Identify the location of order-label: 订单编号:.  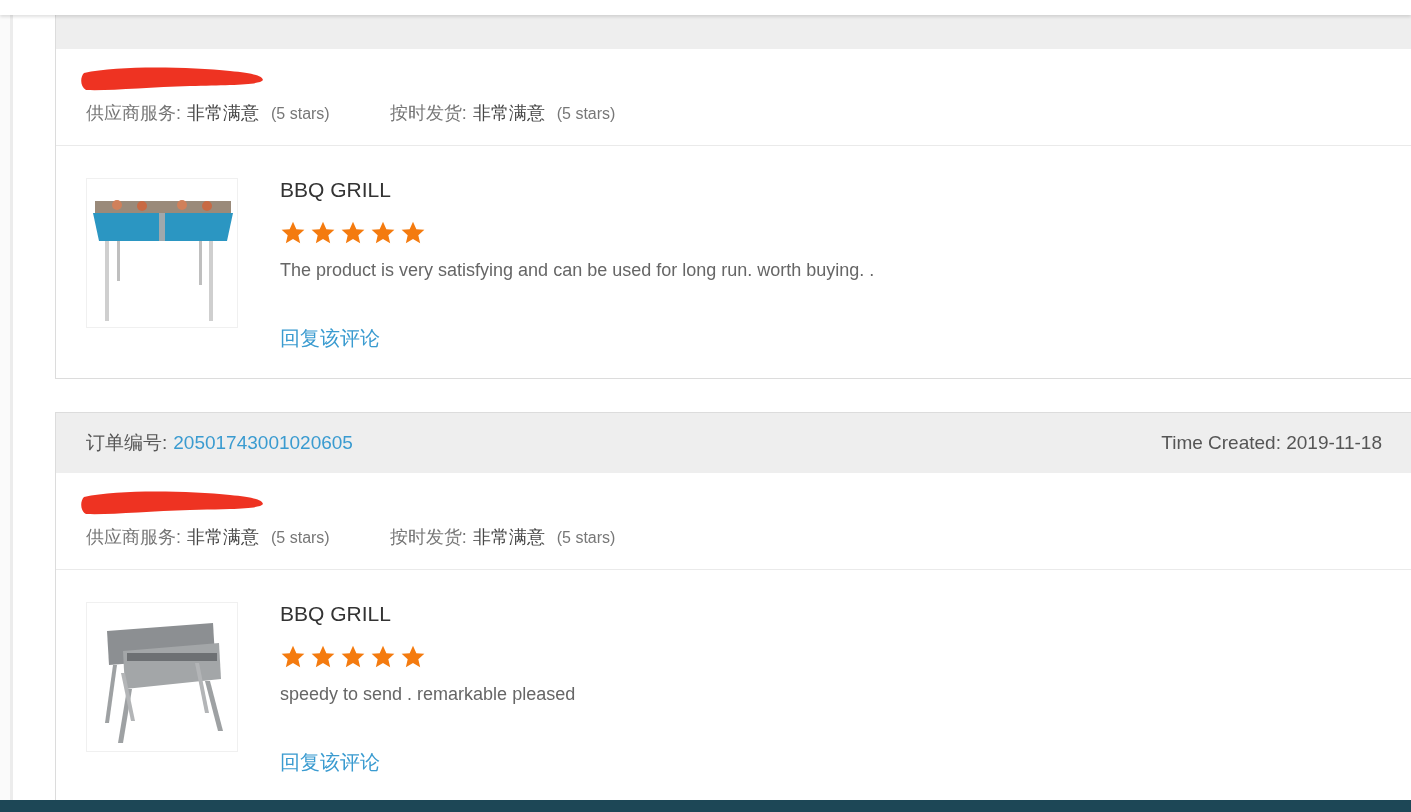
(127, 443).